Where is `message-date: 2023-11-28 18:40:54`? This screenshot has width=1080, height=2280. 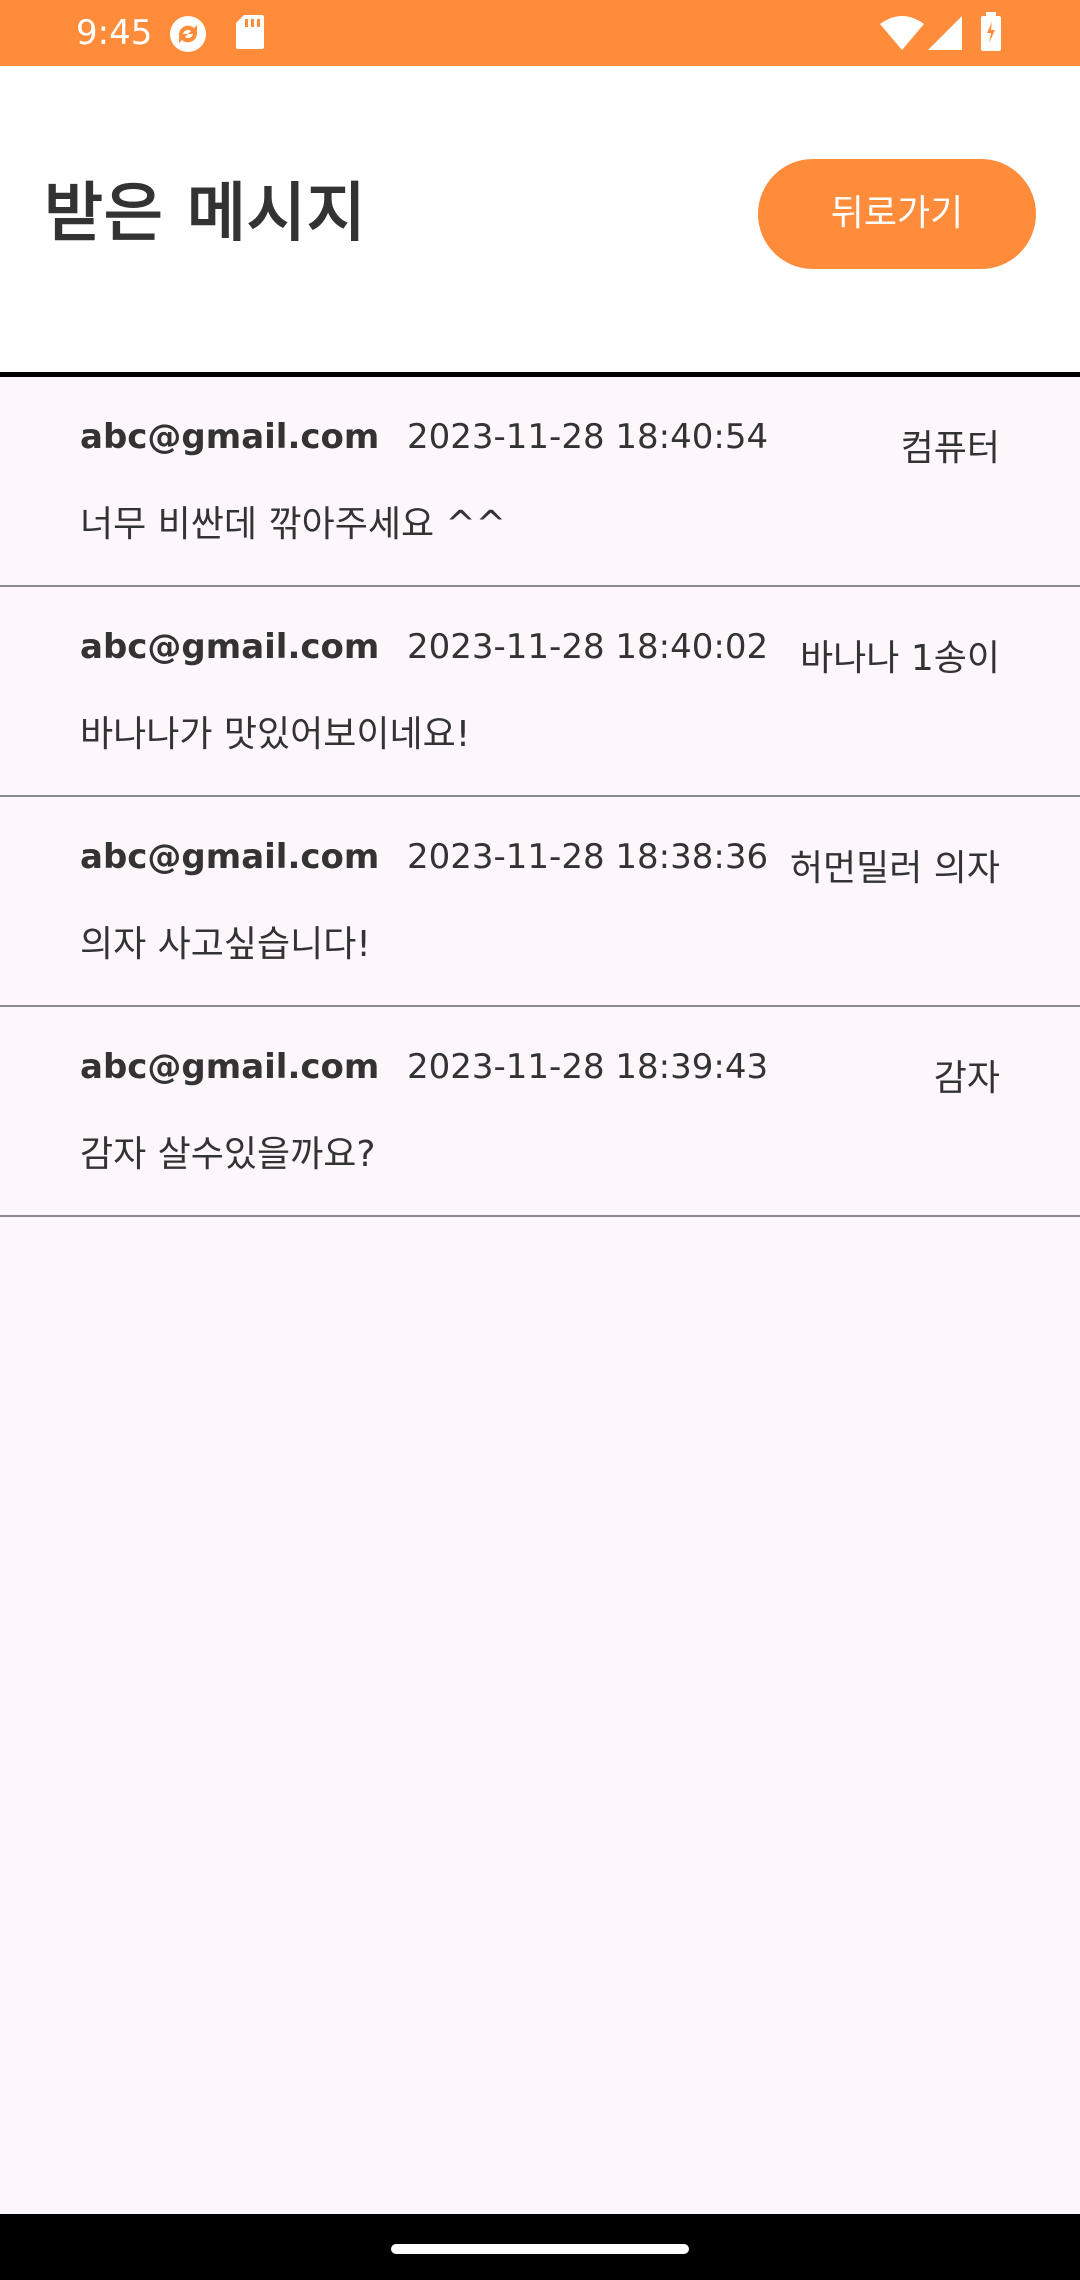 message-date: 2023-11-28 18:40:54 is located at coordinates (588, 437).